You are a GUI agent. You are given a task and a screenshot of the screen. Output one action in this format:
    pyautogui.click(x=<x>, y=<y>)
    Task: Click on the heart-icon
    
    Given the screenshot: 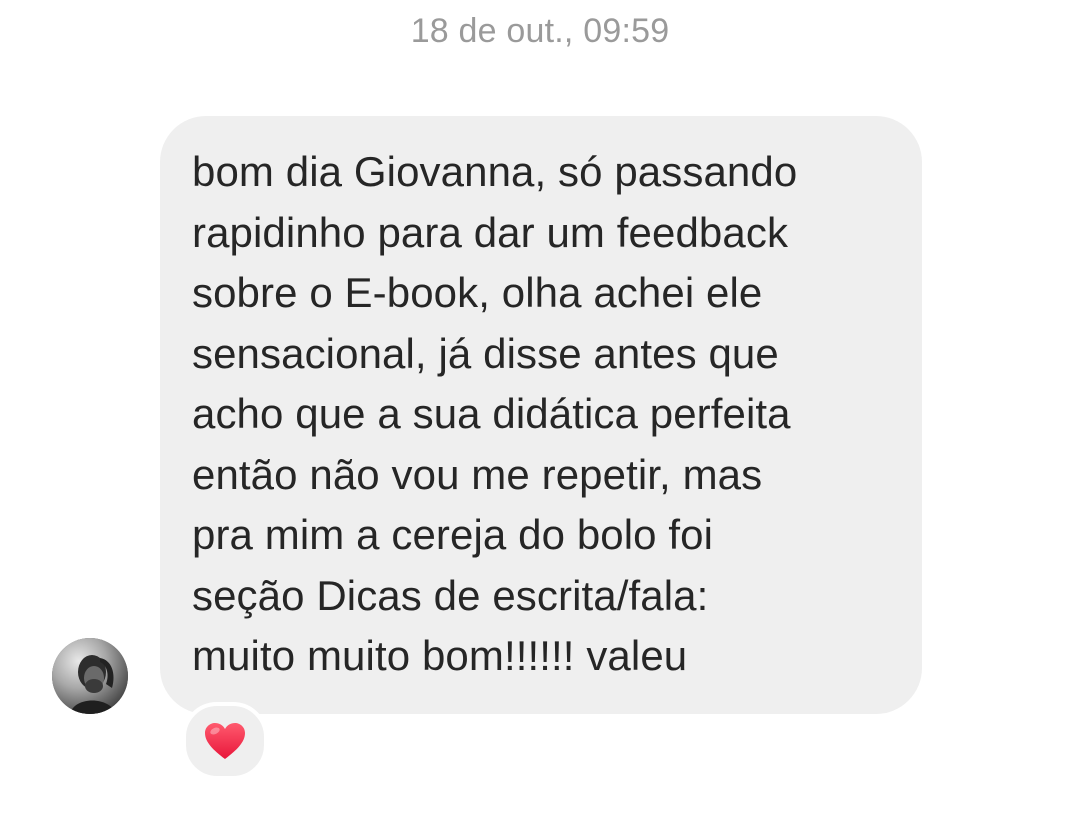 What is the action you would take?
    pyautogui.click(x=225, y=741)
    